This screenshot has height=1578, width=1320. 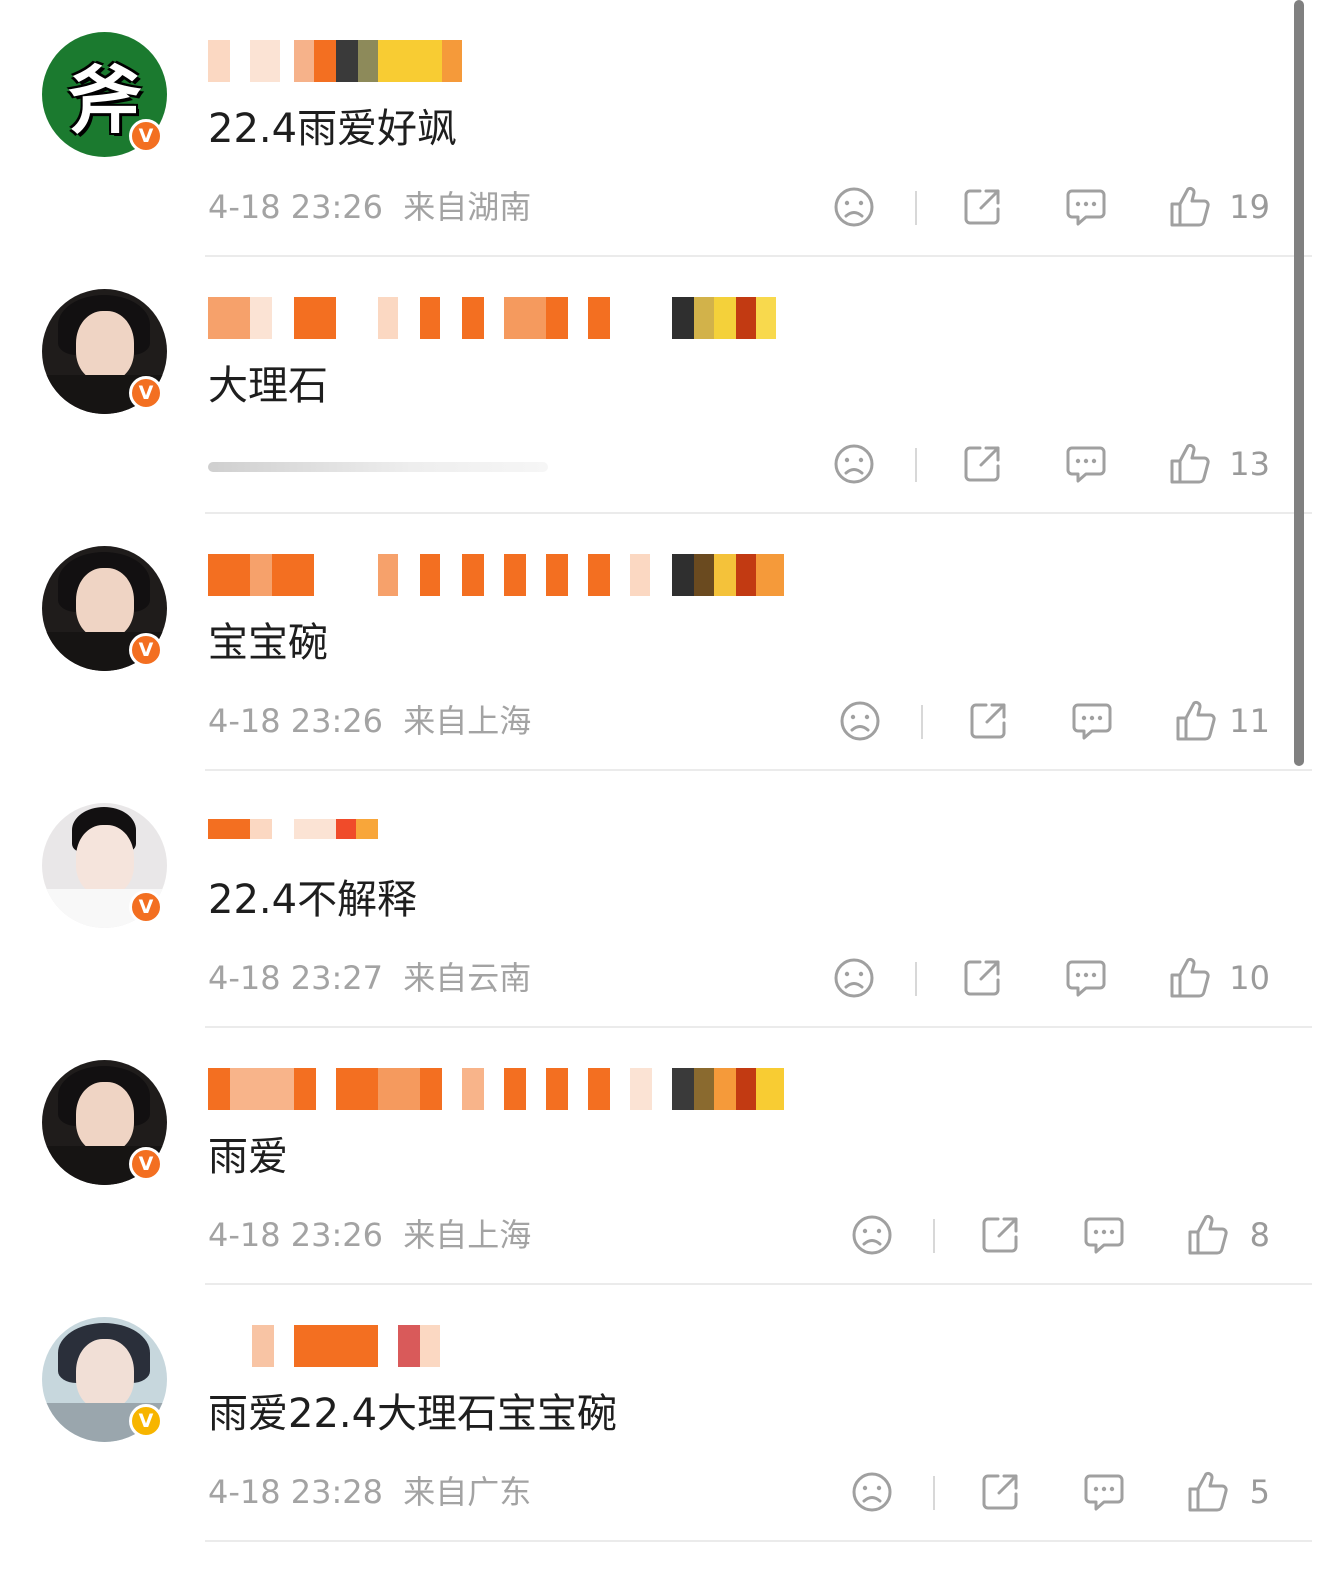 What do you see at coordinates (333, 129) in the screenshot?
I see `comment-text: 22.4雨爱好飒` at bounding box center [333, 129].